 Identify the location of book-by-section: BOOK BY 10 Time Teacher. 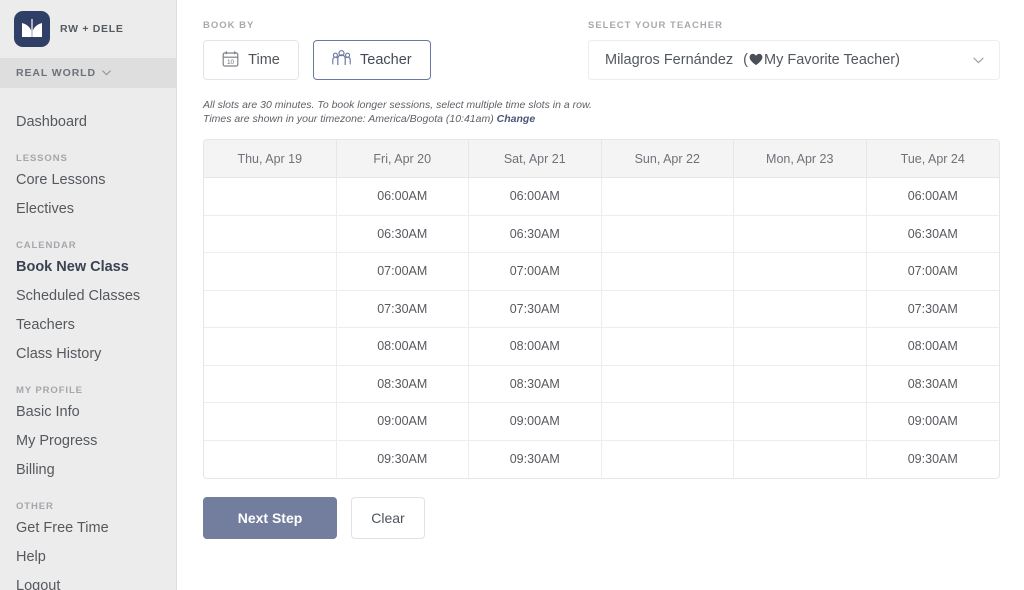
(395, 50).